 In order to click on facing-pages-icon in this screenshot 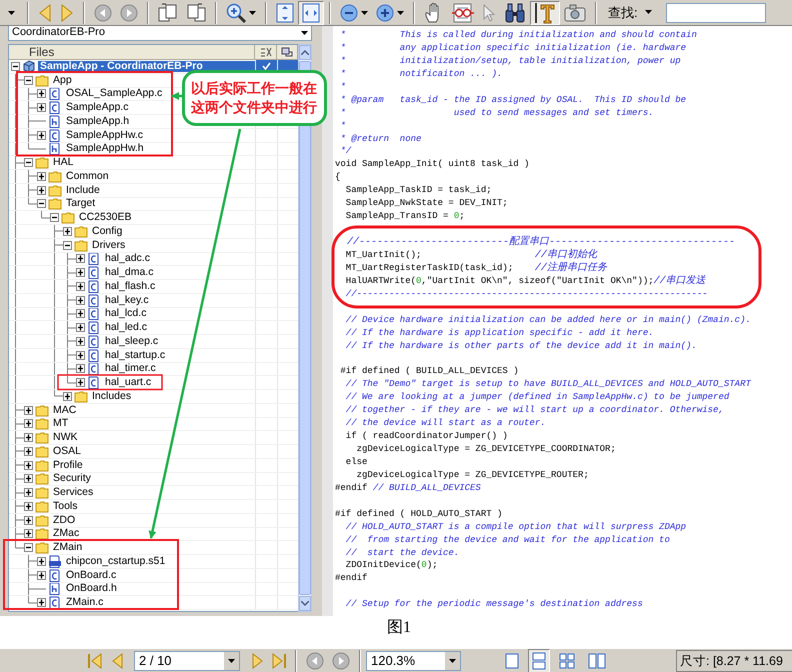, I will do `click(597, 660)`.